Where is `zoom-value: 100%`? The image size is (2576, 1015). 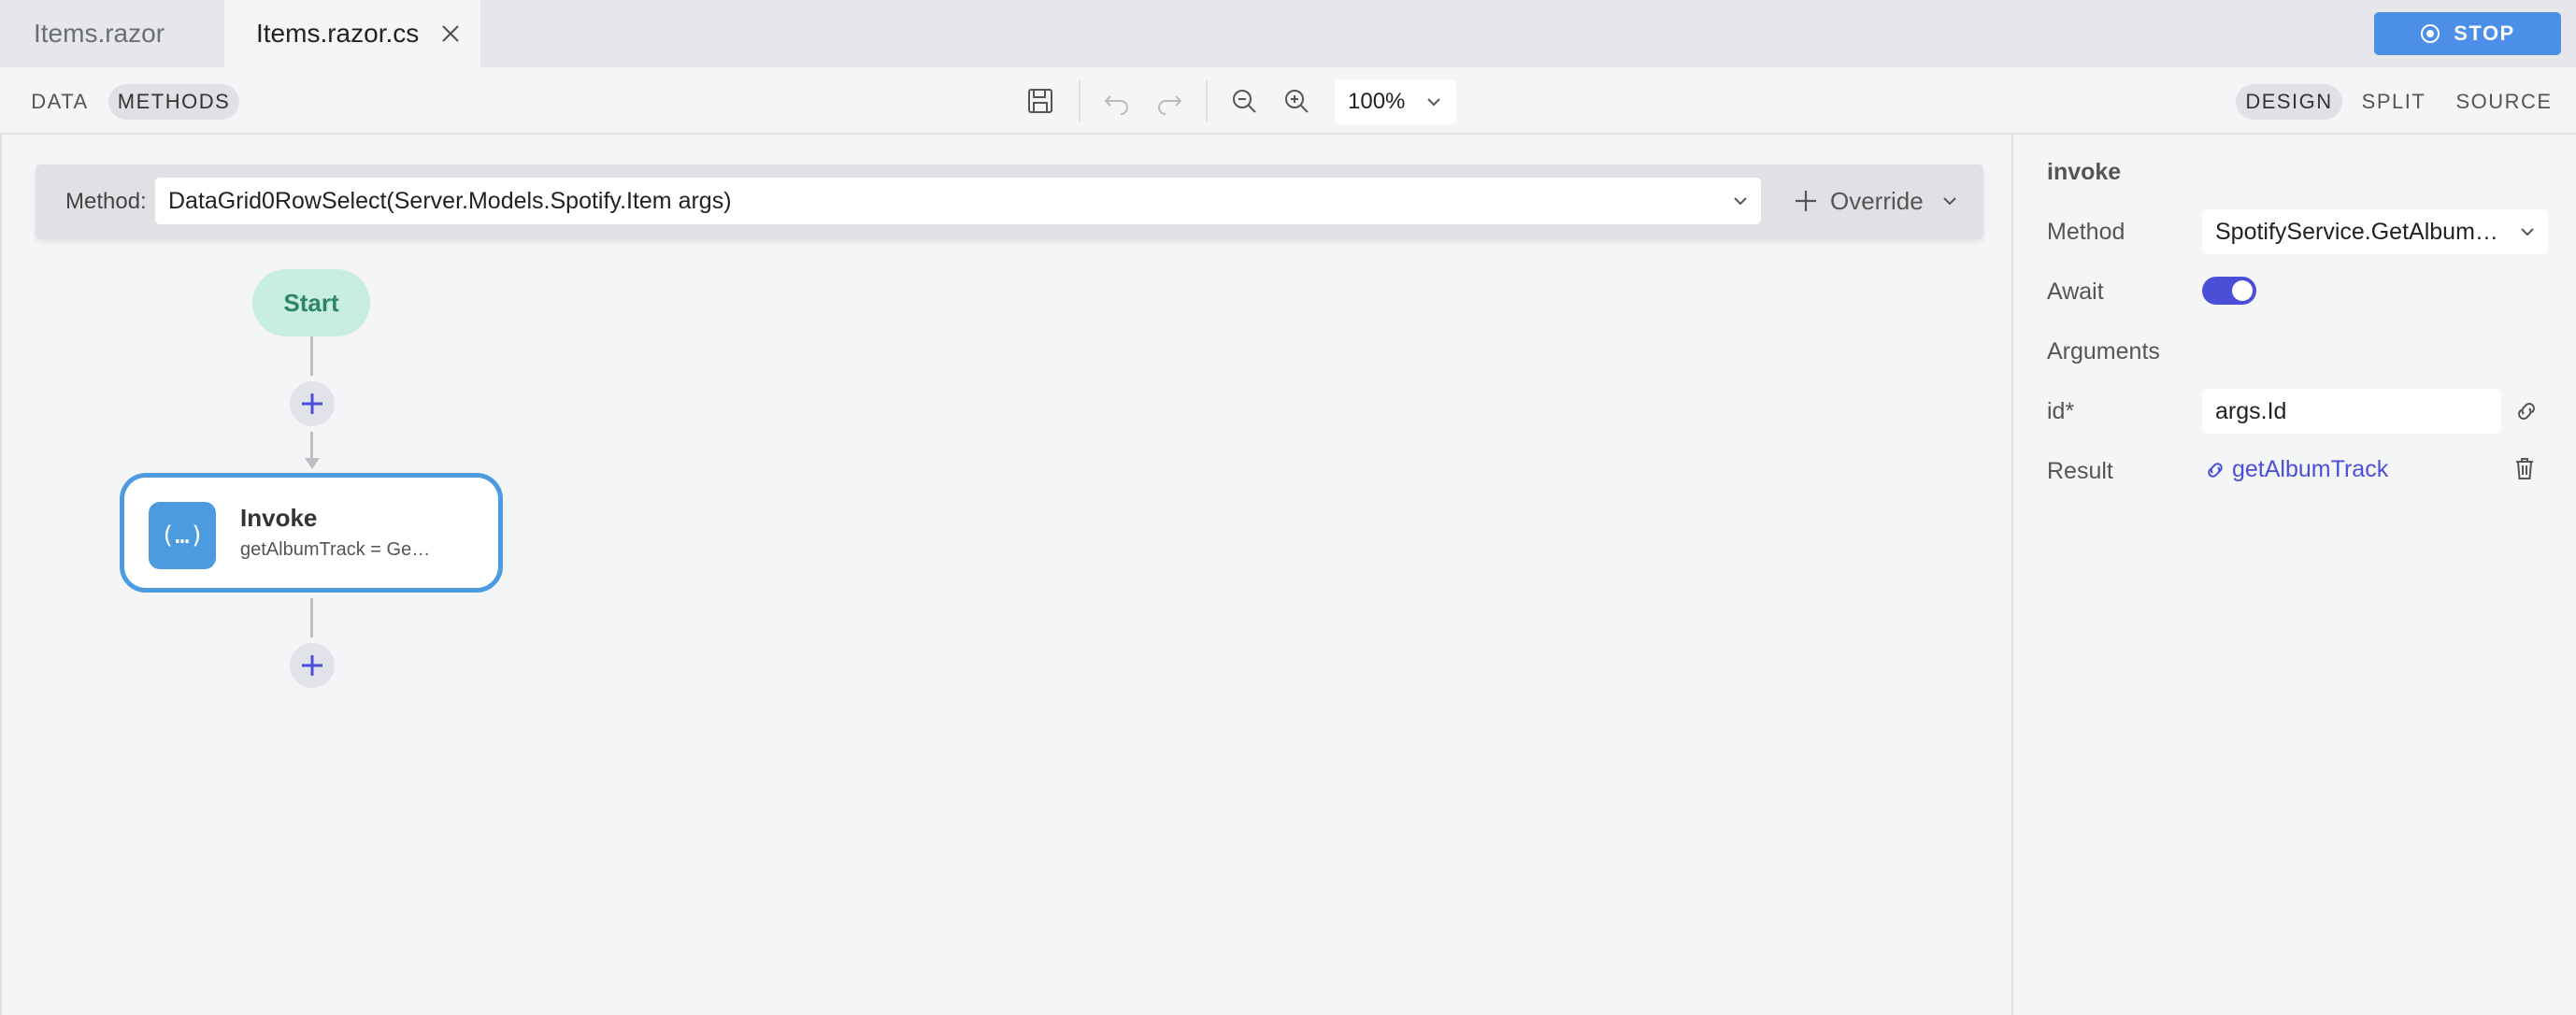
zoom-value: 100% is located at coordinates (1377, 101).